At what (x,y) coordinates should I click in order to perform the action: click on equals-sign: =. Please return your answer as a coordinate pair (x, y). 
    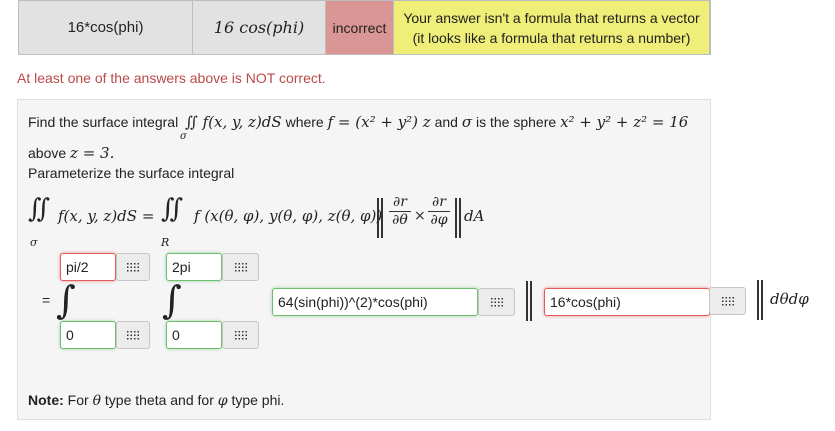
    Looking at the image, I should click on (46, 300).